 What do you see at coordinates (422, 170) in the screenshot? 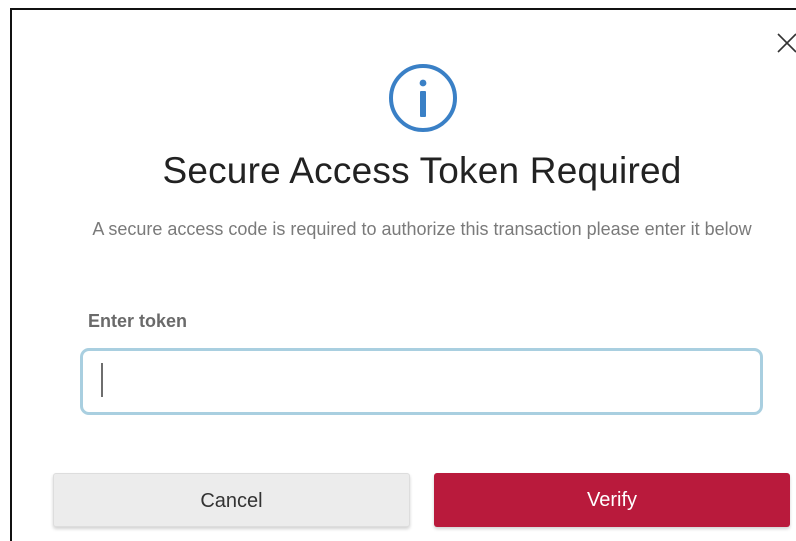
I see `dialog-title: Secure Access Token Required` at bounding box center [422, 170].